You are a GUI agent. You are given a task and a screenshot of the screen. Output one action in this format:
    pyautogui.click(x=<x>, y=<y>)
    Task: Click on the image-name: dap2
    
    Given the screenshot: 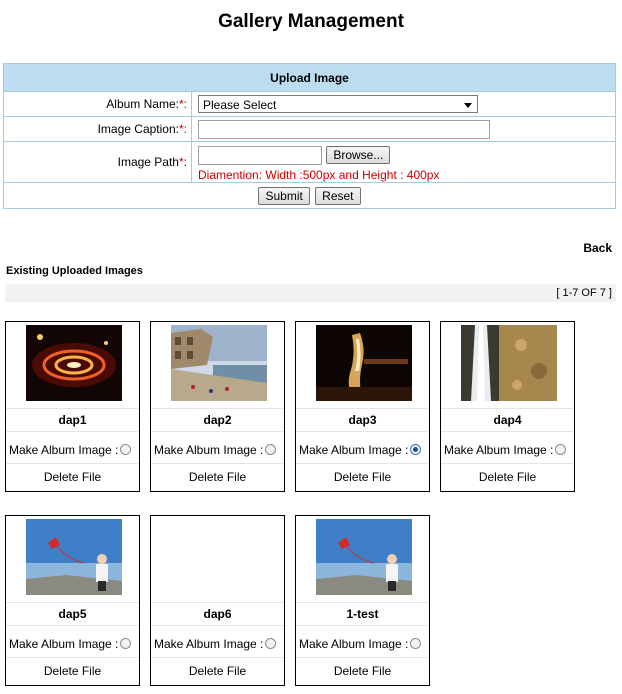 What is the action you would take?
    pyautogui.click(x=217, y=420)
    